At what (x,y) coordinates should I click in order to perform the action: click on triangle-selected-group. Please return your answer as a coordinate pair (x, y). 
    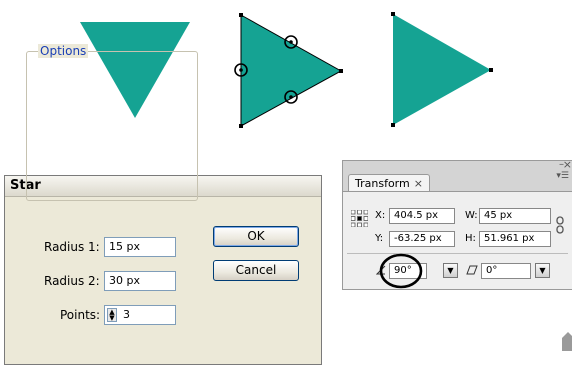
    Looking at the image, I should click on (288, 70).